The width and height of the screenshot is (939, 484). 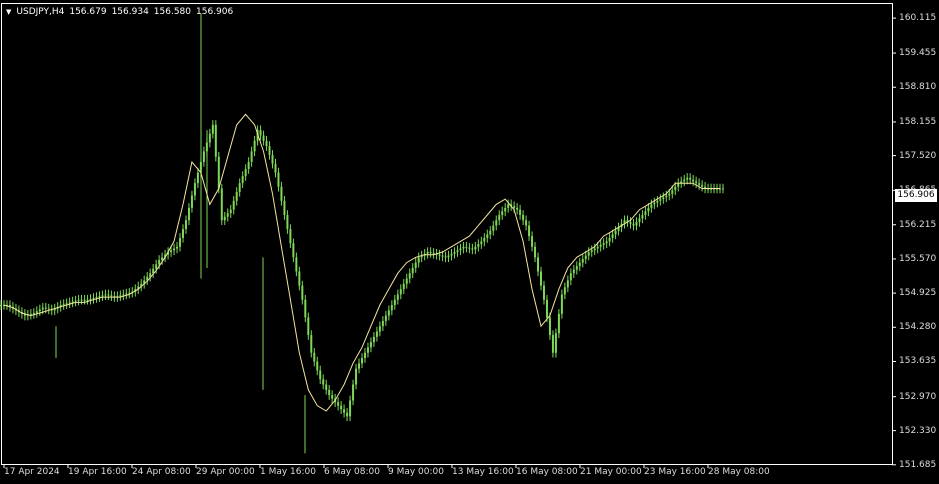 What do you see at coordinates (918, 361) in the screenshot?
I see `price-tick-label: 153.635` at bounding box center [918, 361].